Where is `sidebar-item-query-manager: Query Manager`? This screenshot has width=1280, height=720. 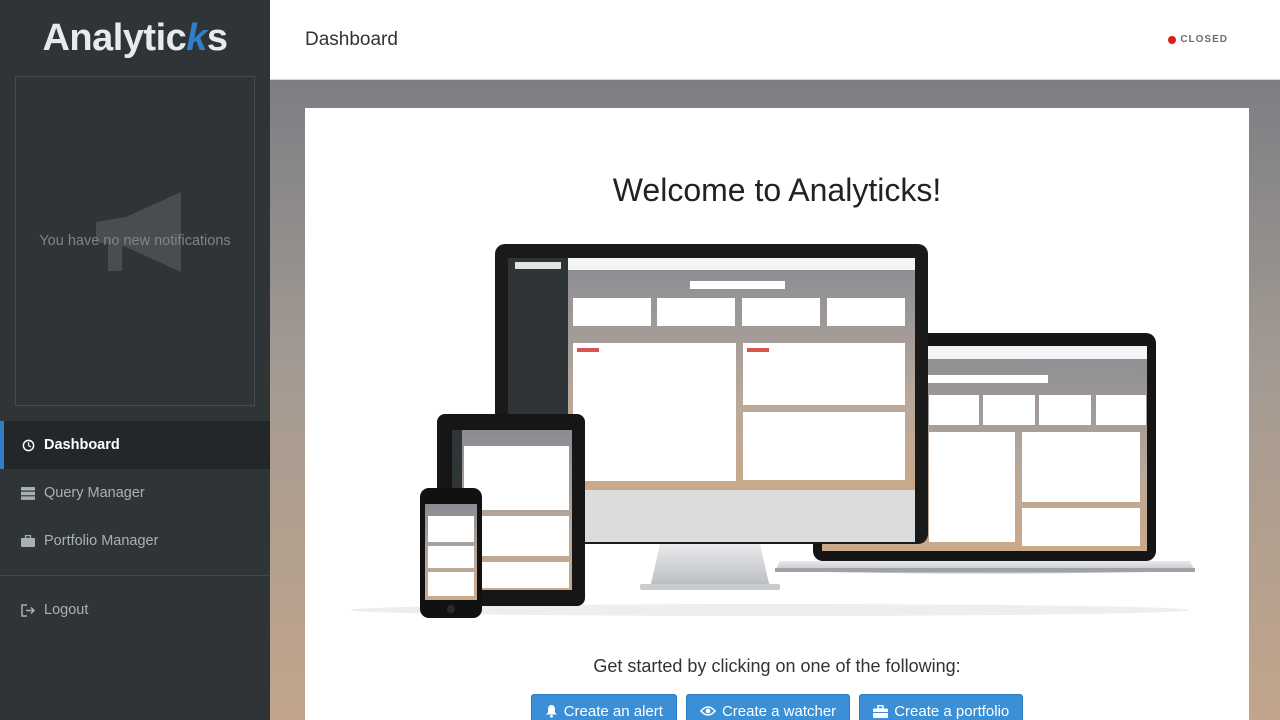
sidebar-item-query-manager: Query Manager is located at coordinates (135, 493).